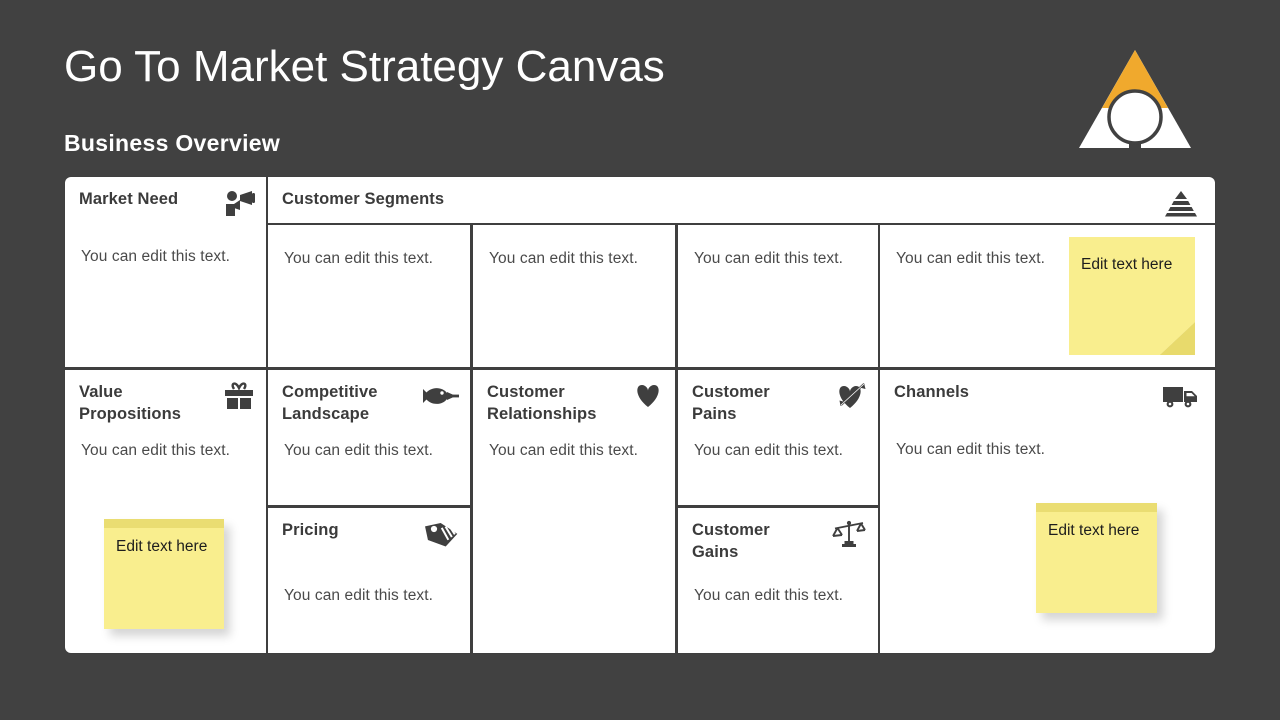 This screenshot has height=720, width=1280. Describe the element at coordinates (440, 396) in the screenshot. I see `fish-icon` at that location.